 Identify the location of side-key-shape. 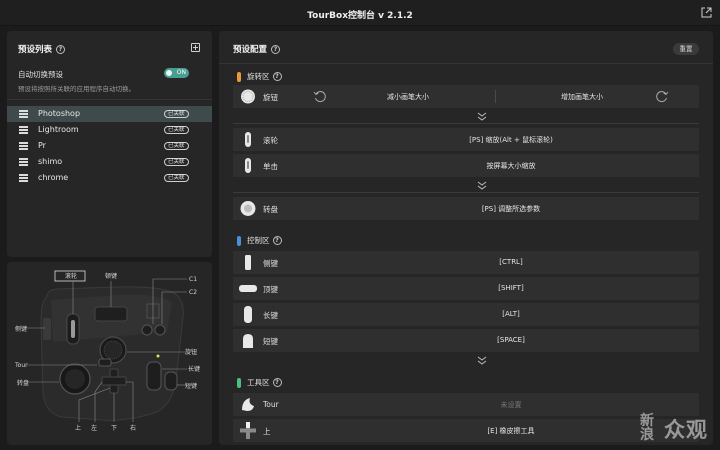
(47, 329).